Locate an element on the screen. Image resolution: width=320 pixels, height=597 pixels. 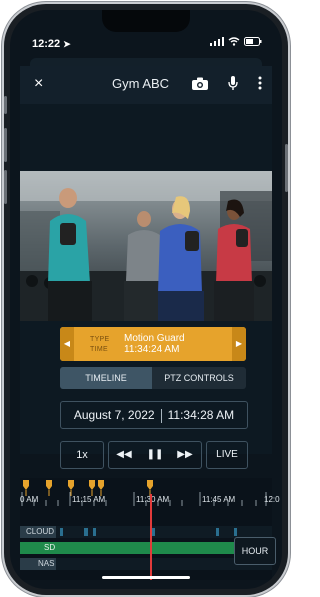
pause-icon: ❚❚ is located at coordinates (155, 455).